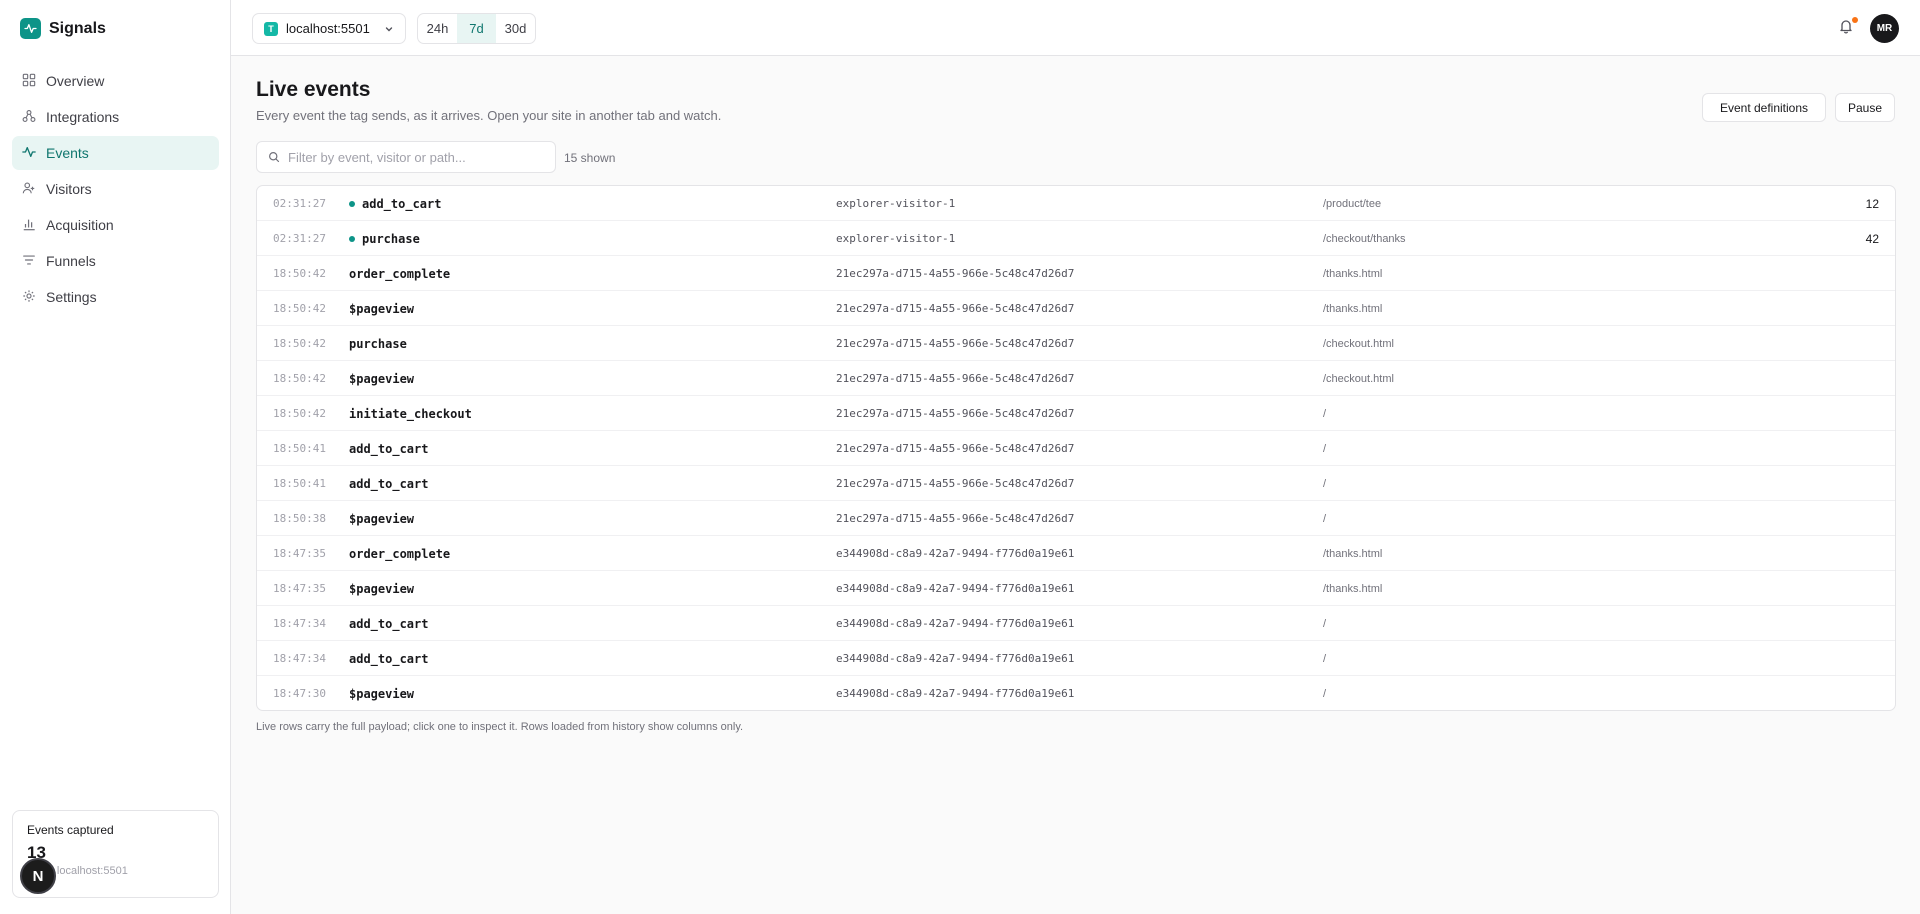 The width and height of the screenshot is (1920, 914). I want to click on range-24h-button: 24h, so click(437, 28).